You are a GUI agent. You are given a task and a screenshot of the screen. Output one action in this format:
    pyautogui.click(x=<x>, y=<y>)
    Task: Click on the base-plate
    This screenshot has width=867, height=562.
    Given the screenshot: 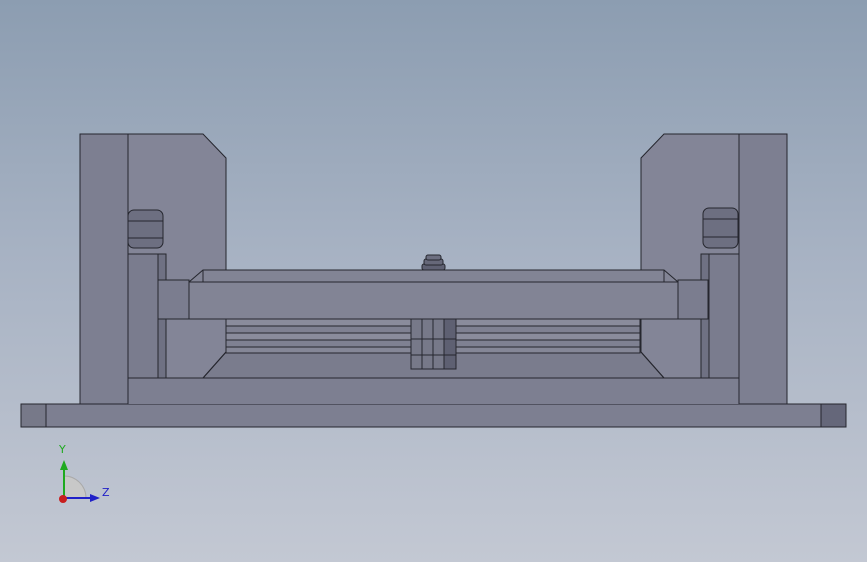 What is the action you would take?
    pyautogui.click(x=433, y=415)
    